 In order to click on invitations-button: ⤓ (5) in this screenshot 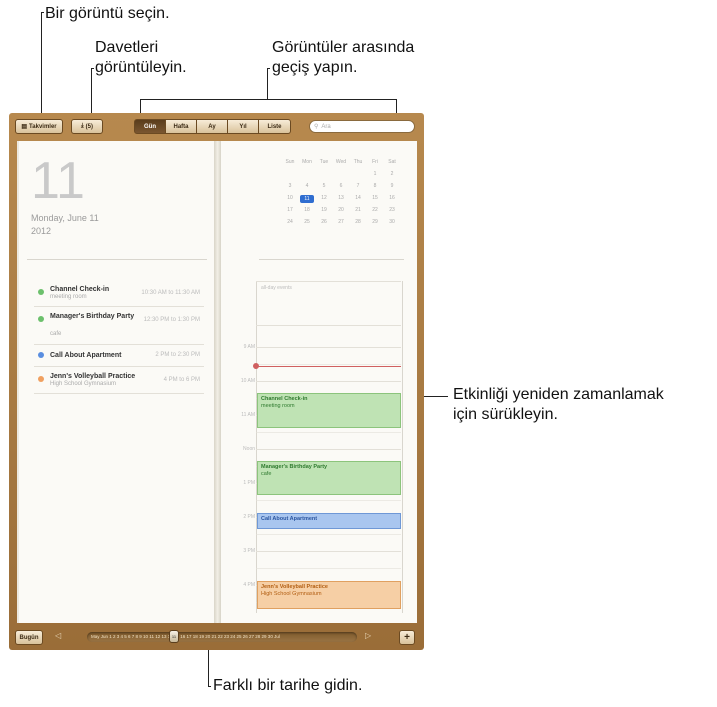, I will do `click(87, 126)`.